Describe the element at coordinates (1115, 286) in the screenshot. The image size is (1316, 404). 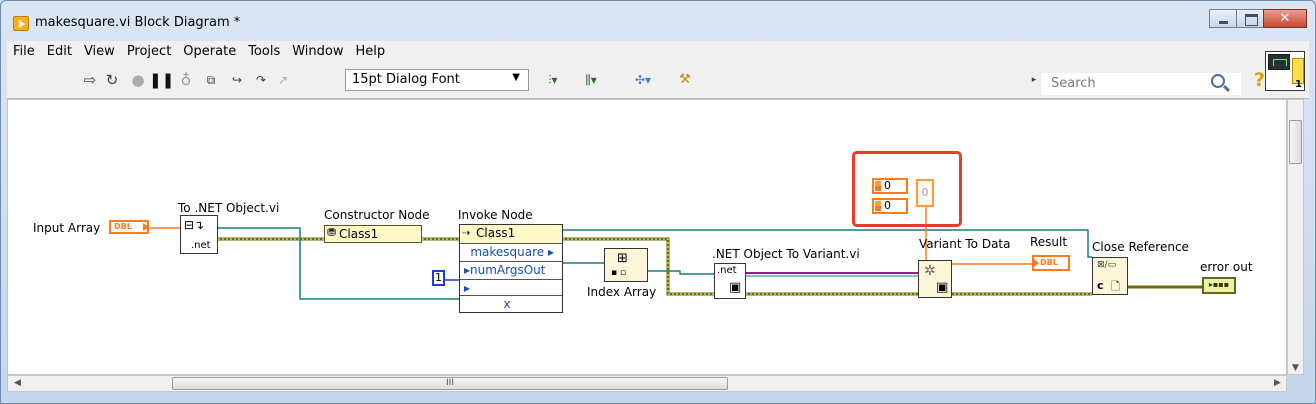
I see `document-icon: 🗋` at that location.